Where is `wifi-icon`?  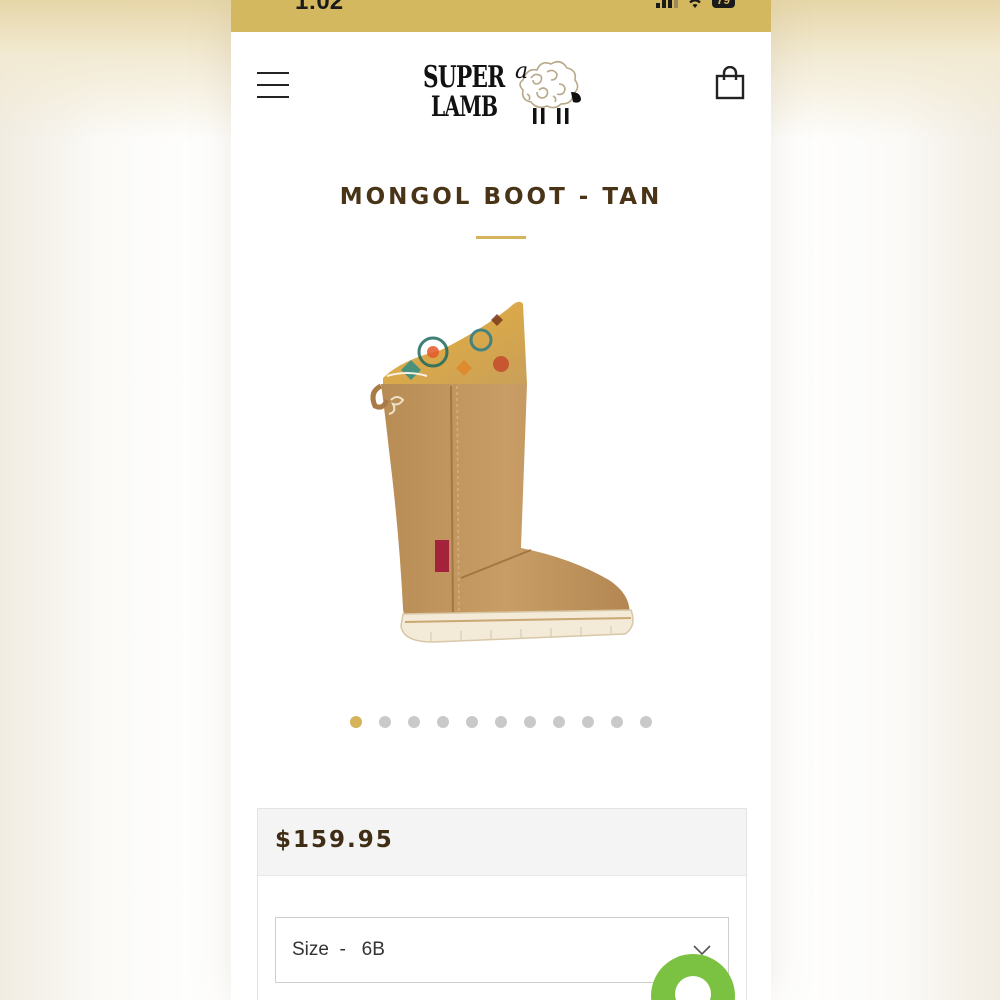 wifi-icon is located at coordinates (694, 4).